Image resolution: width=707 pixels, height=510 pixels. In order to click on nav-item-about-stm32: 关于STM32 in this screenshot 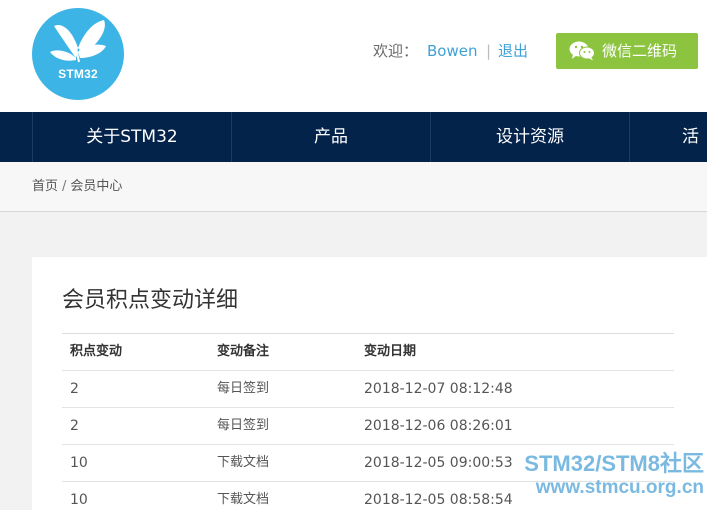, I will do `click(132, 137)`.